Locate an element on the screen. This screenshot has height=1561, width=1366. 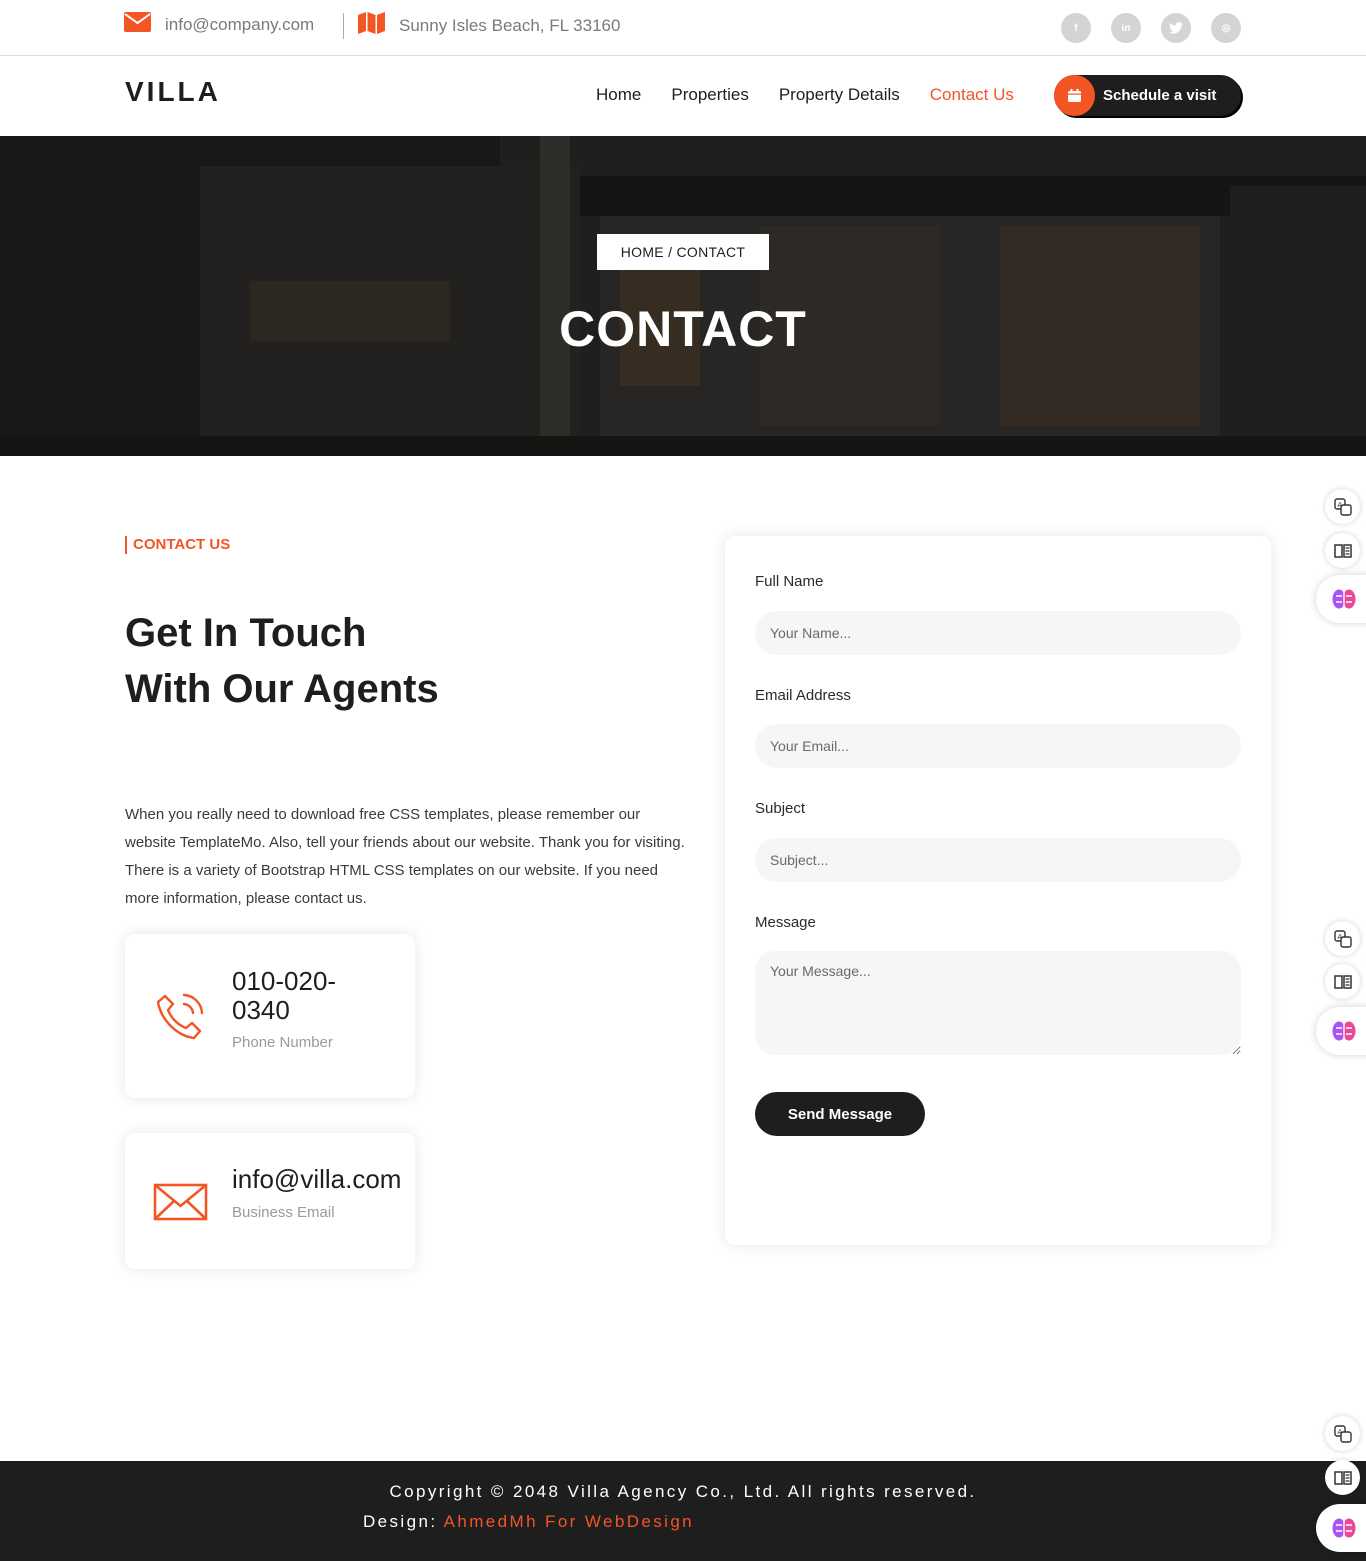
social-links: f in ◎ is located at coordinates (1151, 28).